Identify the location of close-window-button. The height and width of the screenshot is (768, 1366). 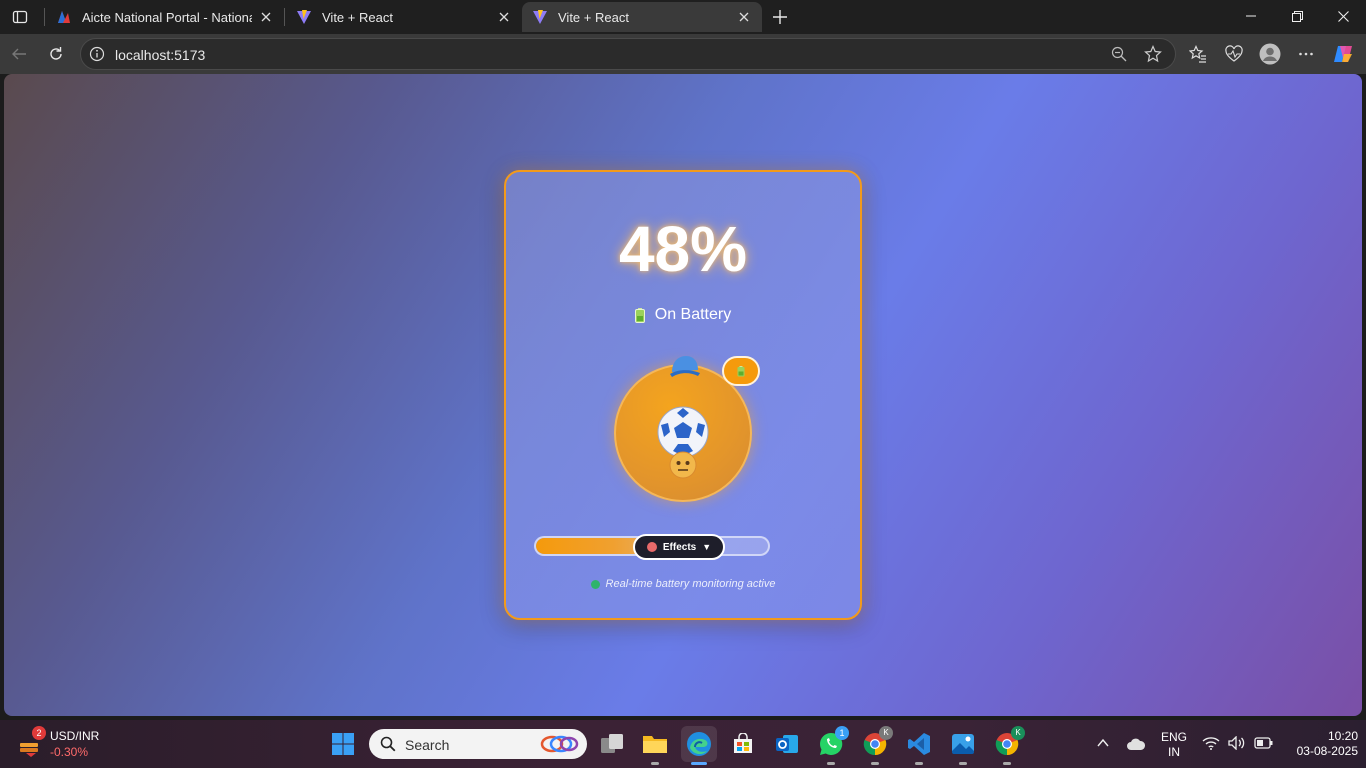
(1343, 16).